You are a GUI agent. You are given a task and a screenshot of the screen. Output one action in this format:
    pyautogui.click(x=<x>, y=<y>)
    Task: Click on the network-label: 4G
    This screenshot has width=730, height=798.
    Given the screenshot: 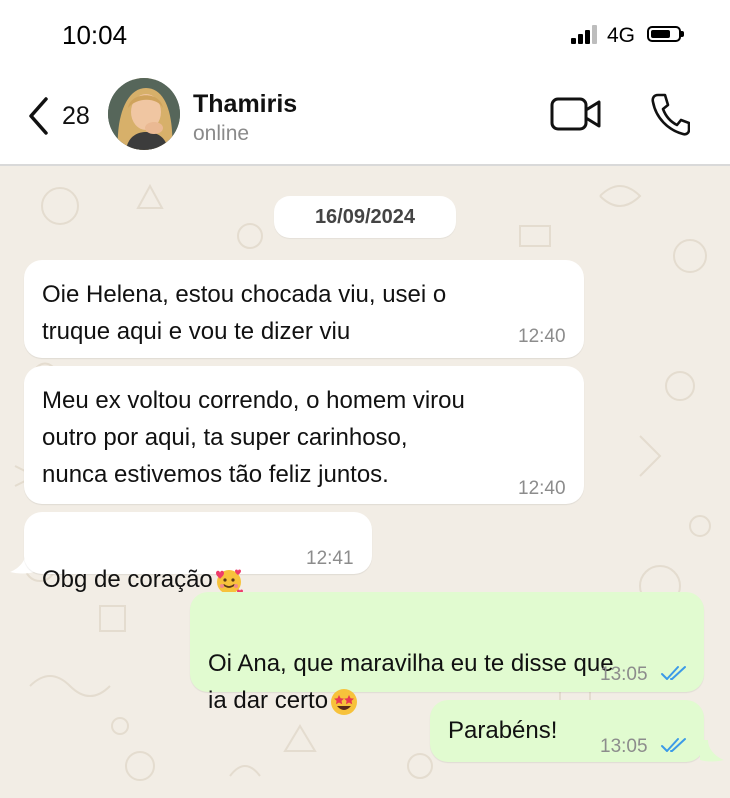 What is the action you would take?
    pyautogui.click(x=621, y=35)
    